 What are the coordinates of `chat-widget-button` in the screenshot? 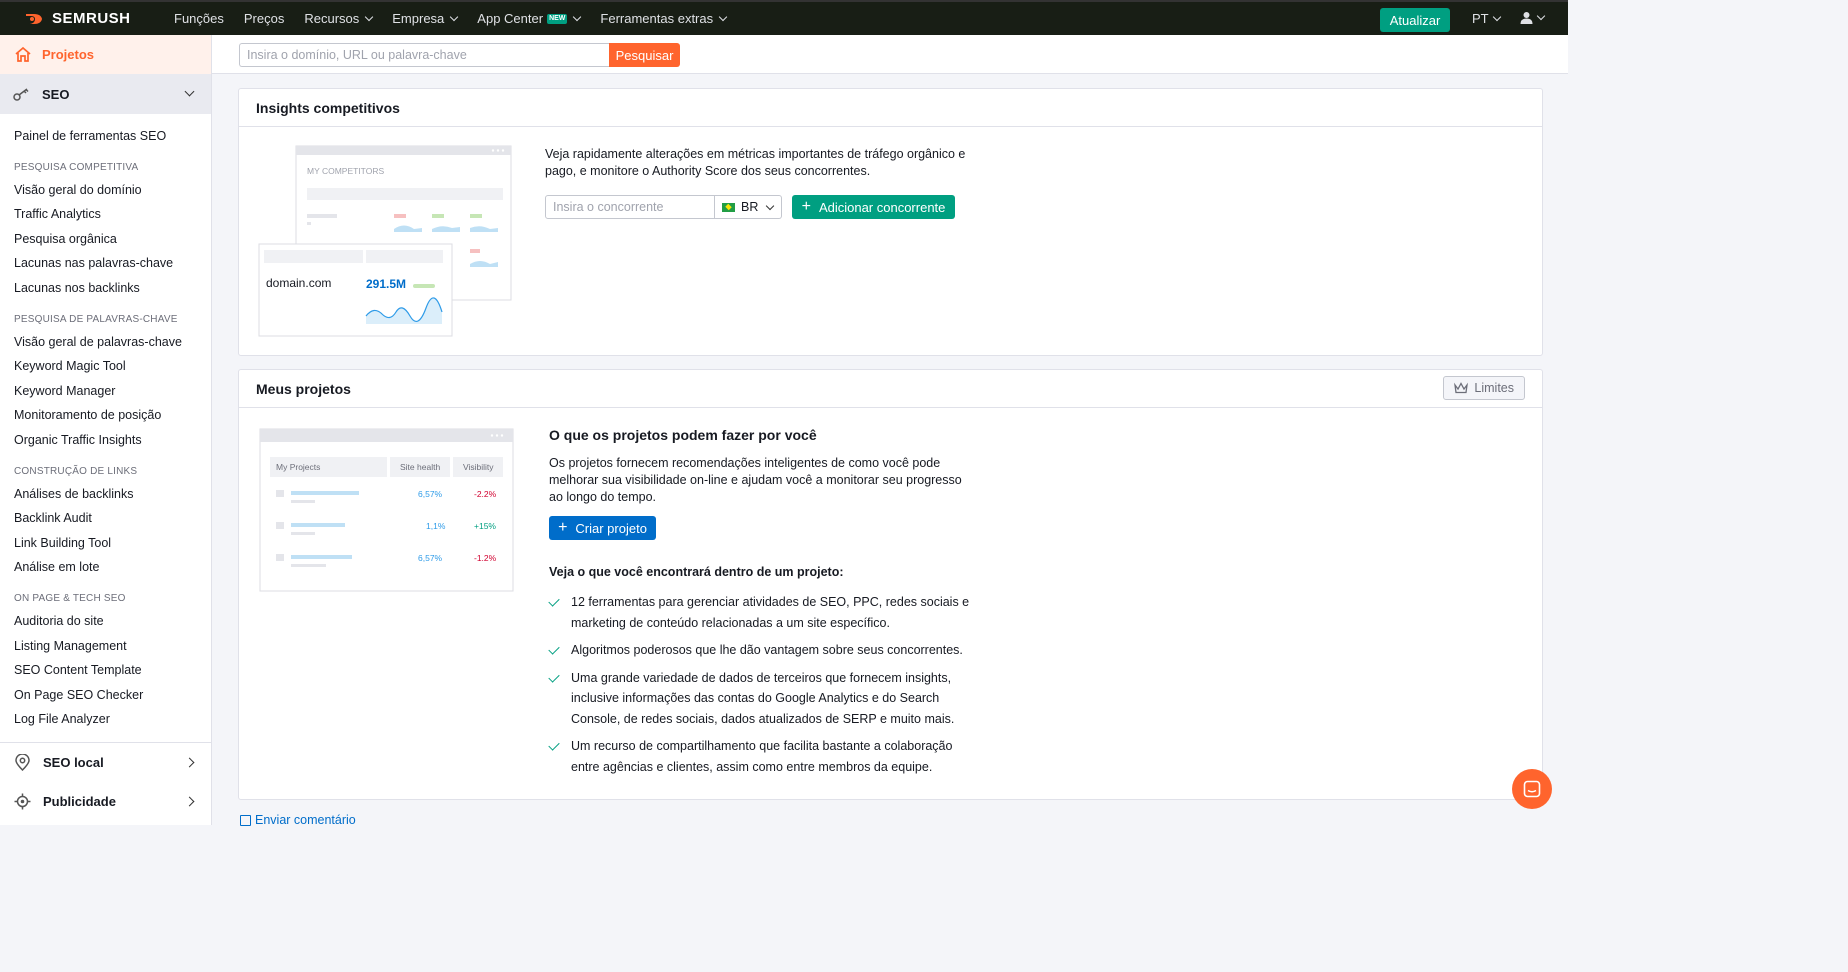 It's located at (1532, 789).